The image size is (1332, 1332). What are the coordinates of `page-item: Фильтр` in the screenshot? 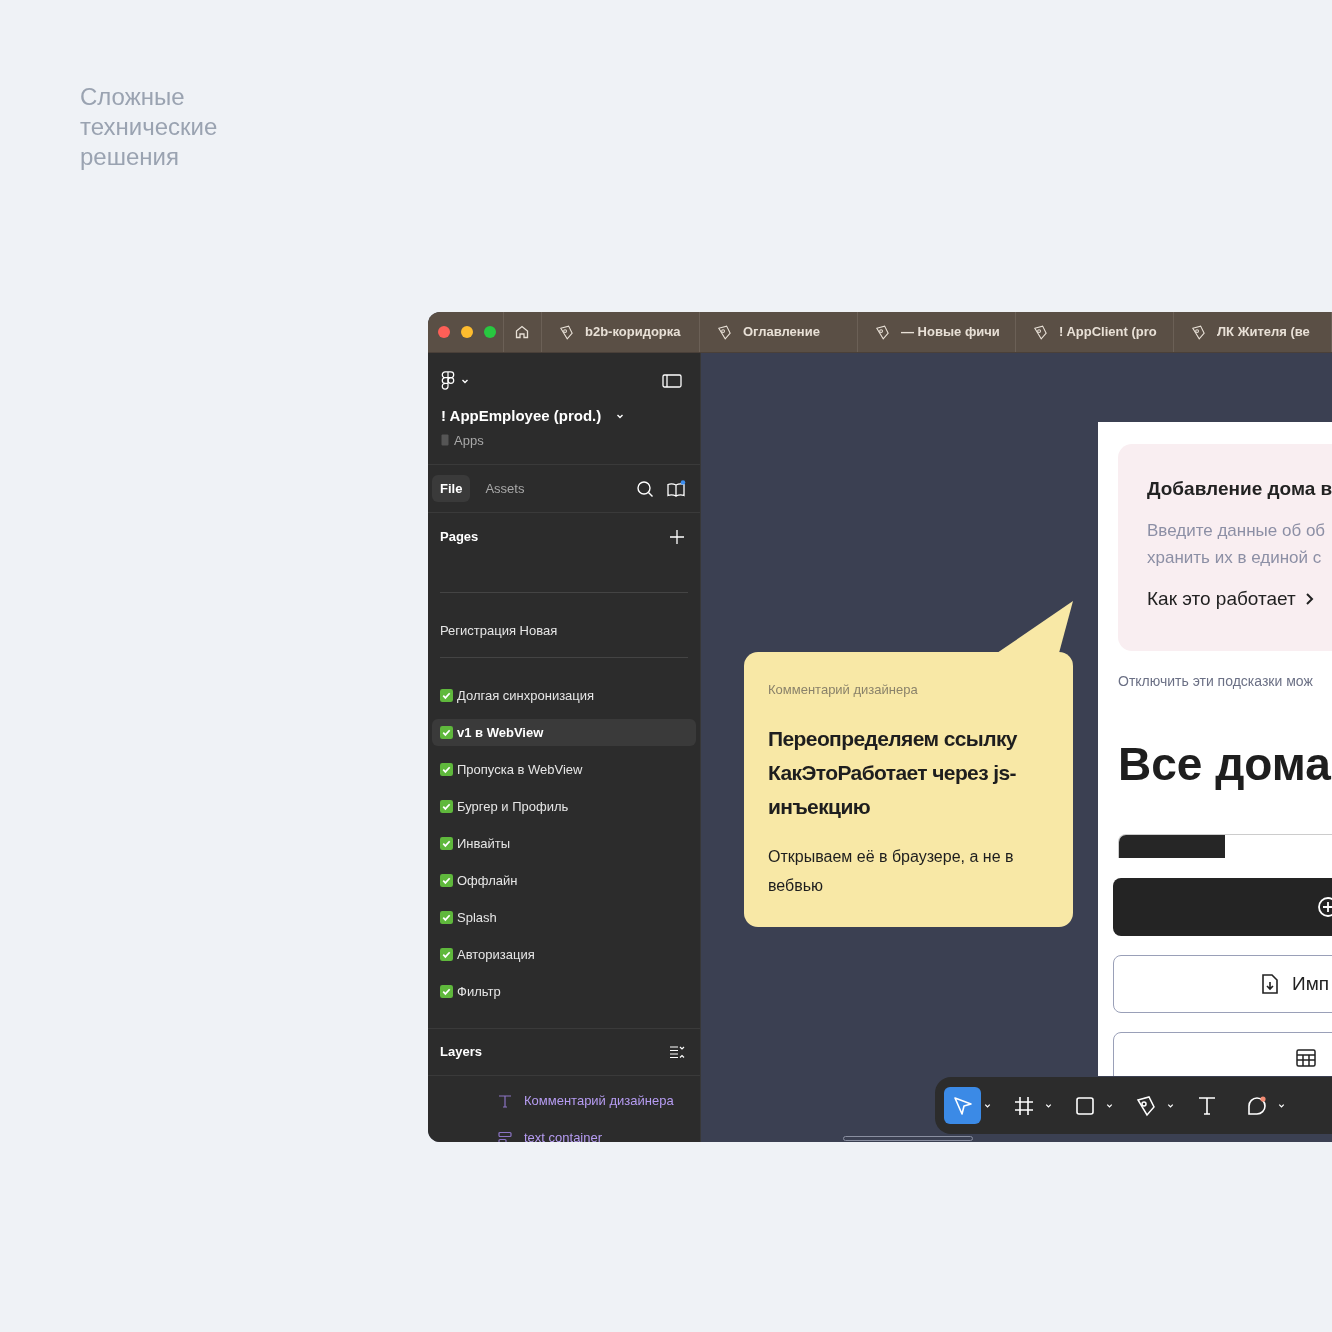 It's located at (564, 991).